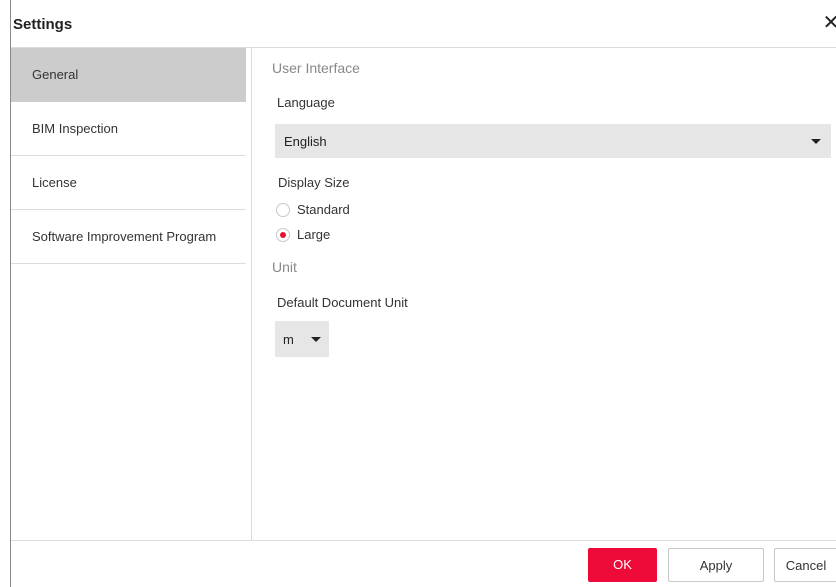 The height and width of the screenshot is (587, 836). Describe the element at coordinates (55, 74) in the screenshot. I see `sidebar-item-label: General` at that location.